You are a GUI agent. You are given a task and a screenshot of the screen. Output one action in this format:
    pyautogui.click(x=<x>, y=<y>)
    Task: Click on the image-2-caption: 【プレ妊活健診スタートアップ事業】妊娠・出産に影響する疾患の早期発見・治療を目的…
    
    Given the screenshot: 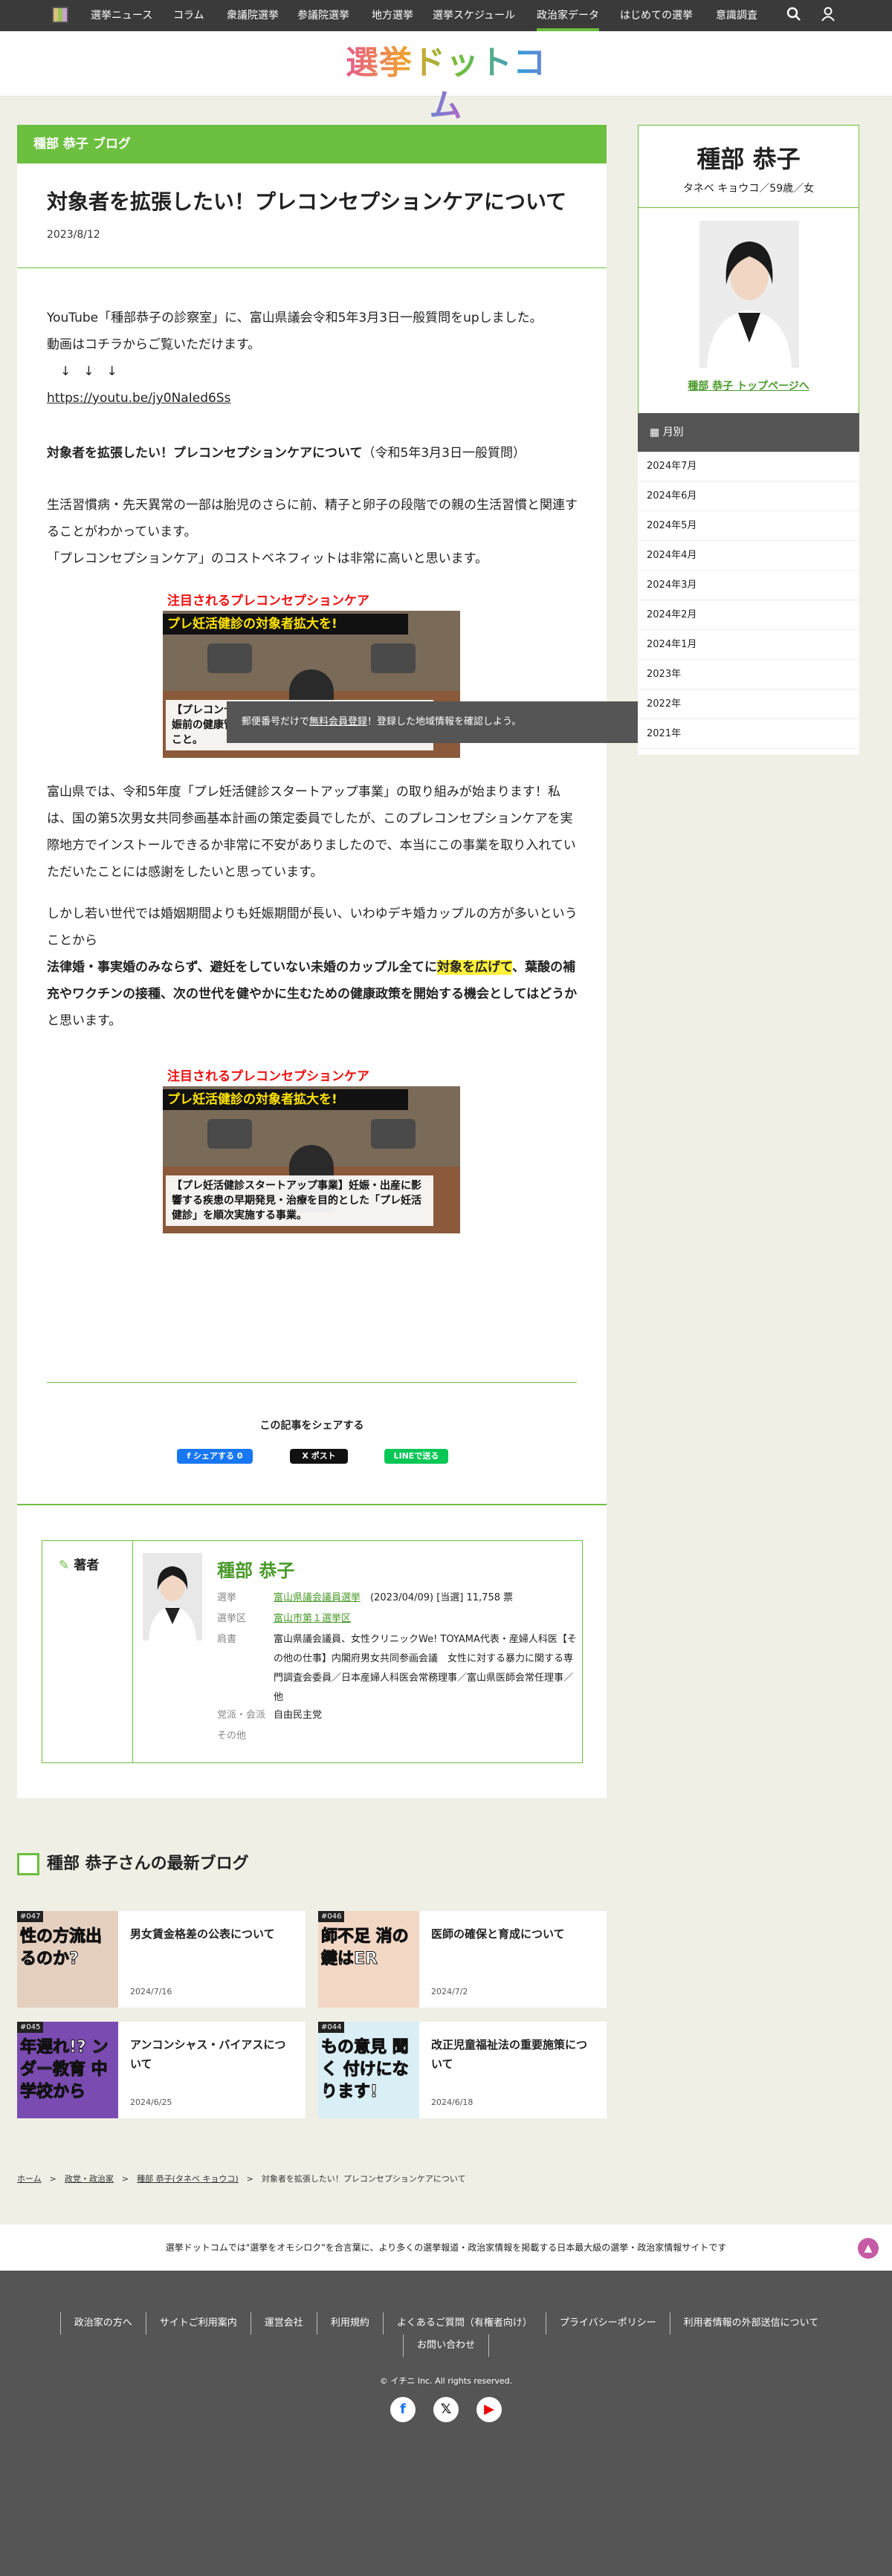 What is the action you would take?
    pyautogui.click(x=299, y=1200)
    